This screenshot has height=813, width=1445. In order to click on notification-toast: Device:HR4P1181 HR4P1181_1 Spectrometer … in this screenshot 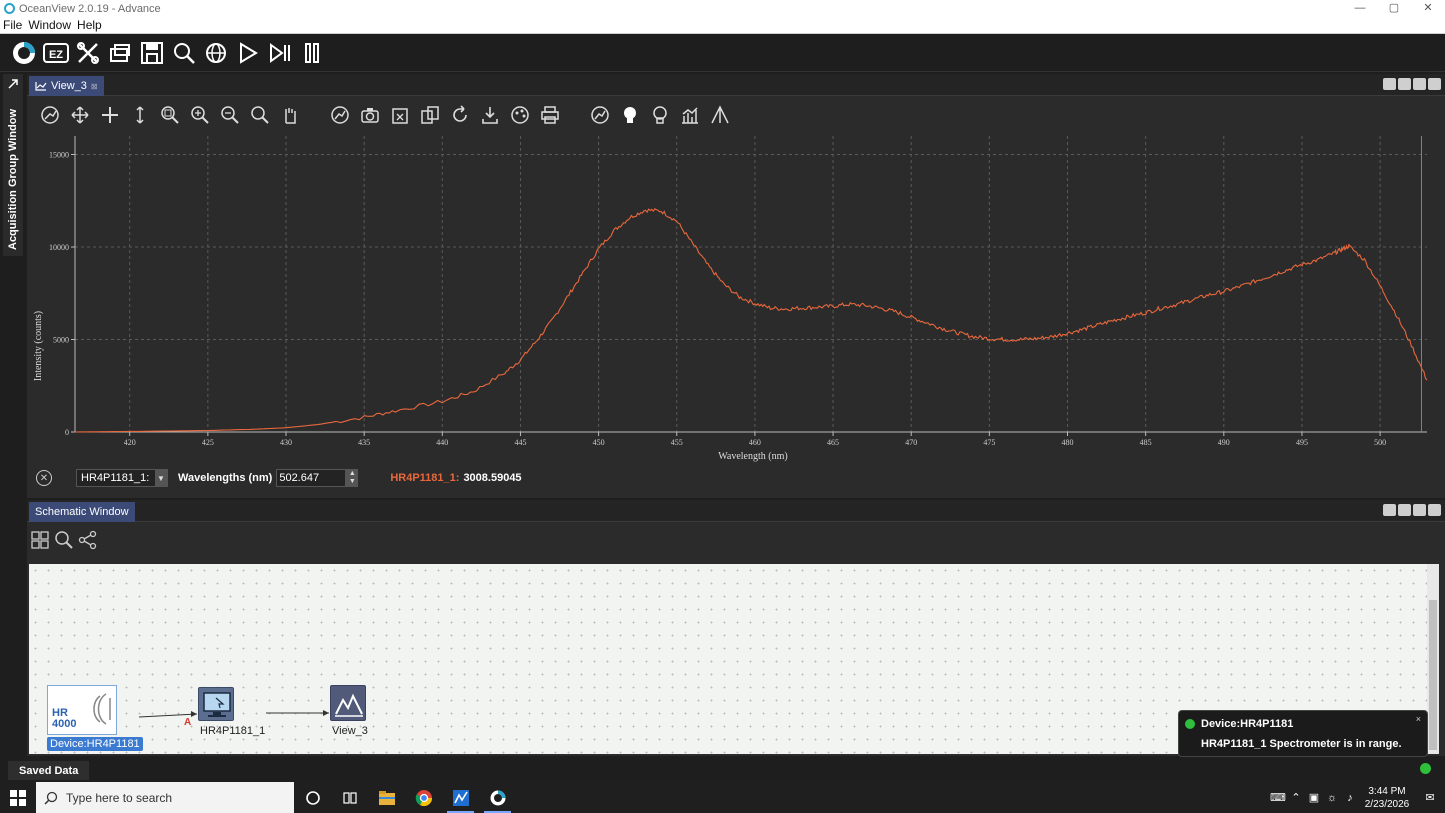, I will do `click(1303, 733)`.